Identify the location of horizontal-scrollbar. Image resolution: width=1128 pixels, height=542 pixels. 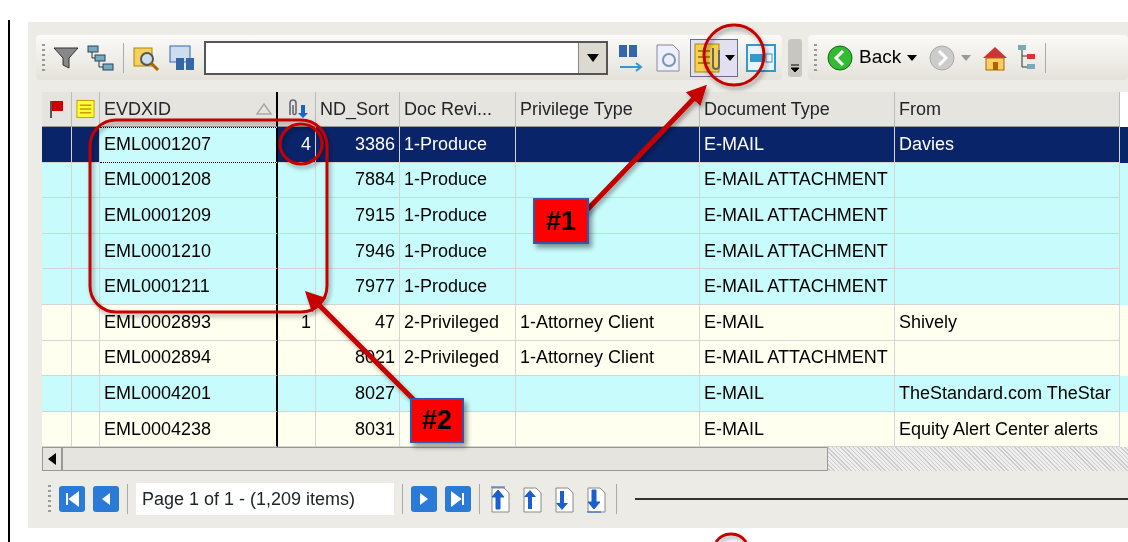
(585, 459).